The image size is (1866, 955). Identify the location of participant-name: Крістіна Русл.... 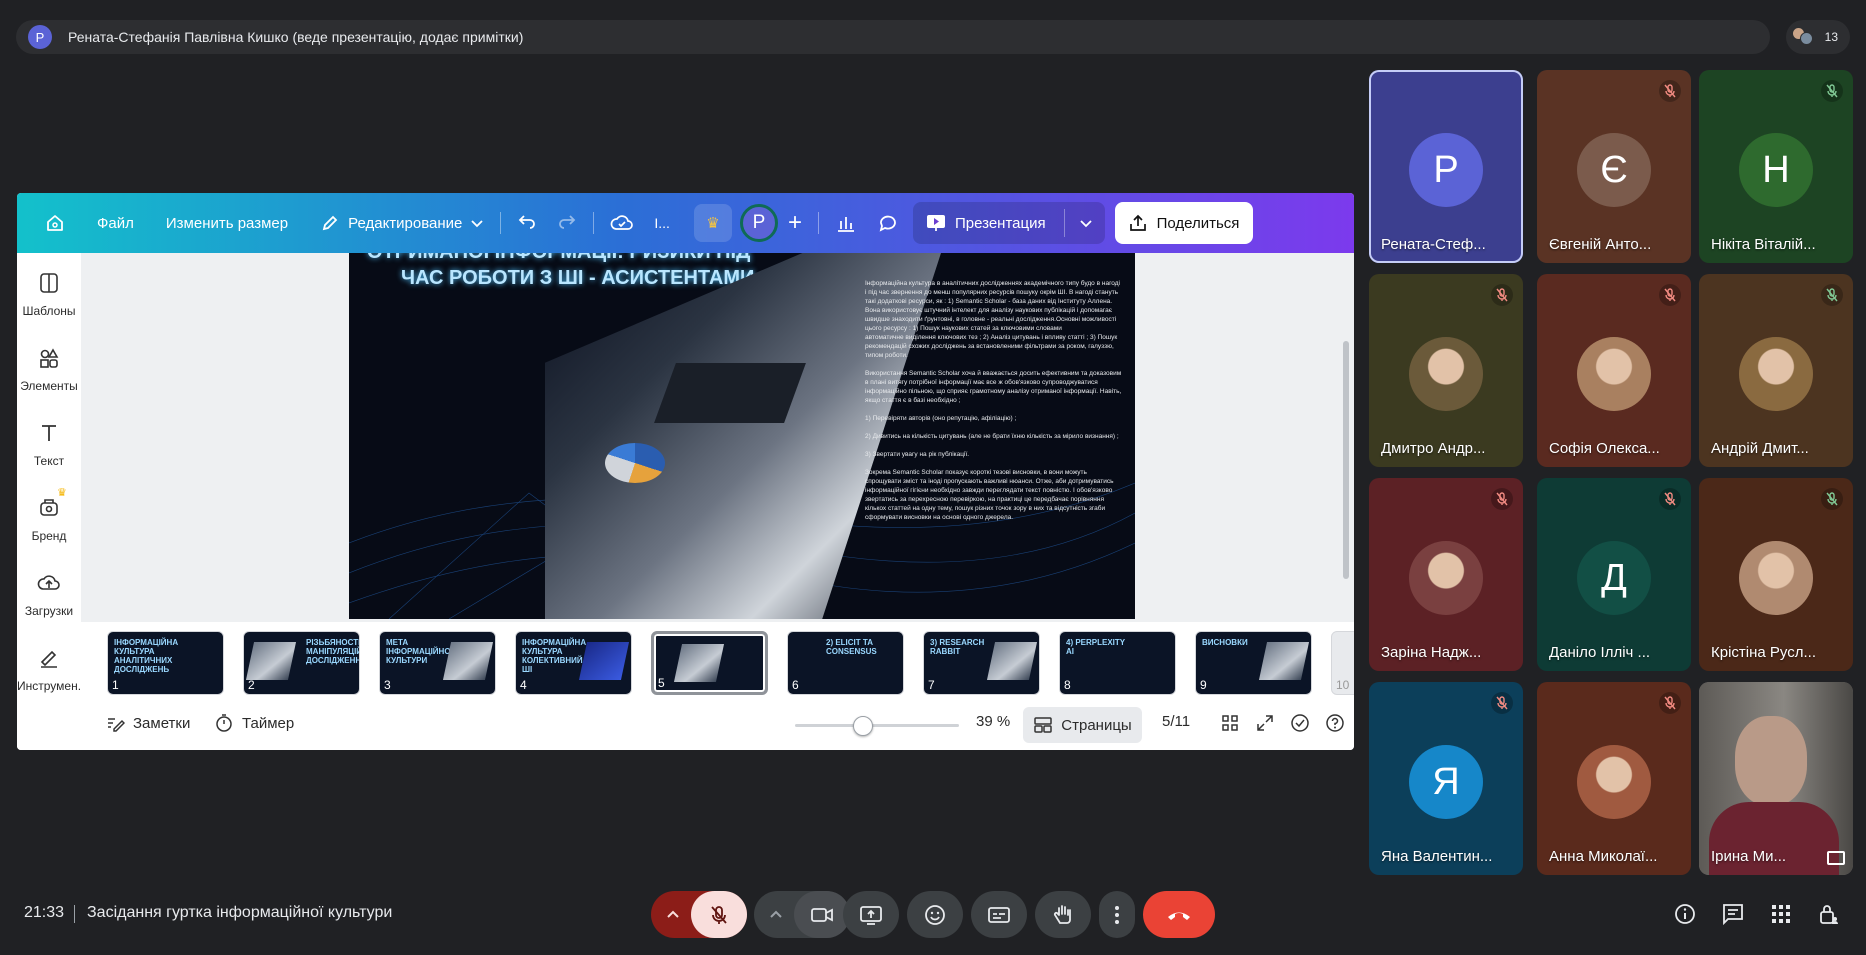
(1763, 652).